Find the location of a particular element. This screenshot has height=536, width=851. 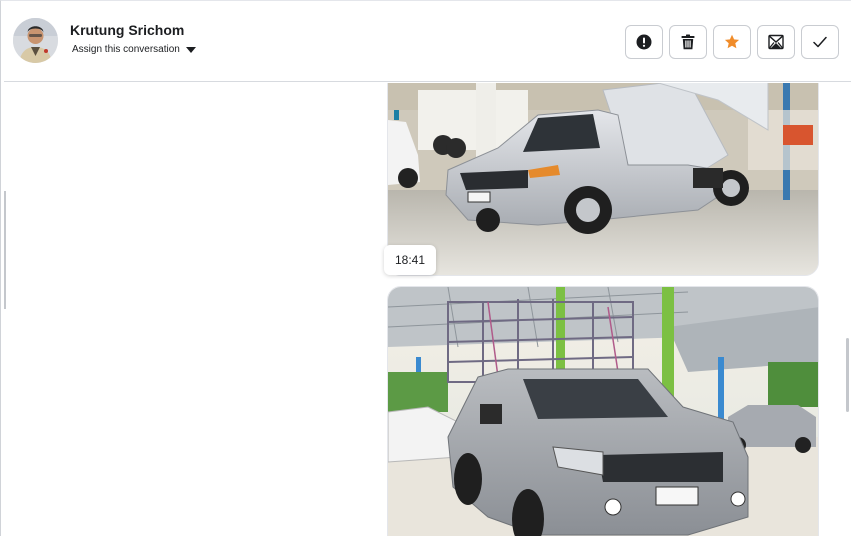

conversation-header: Krutung Srichom Assign this conversation is located at coordinates (427, 42).